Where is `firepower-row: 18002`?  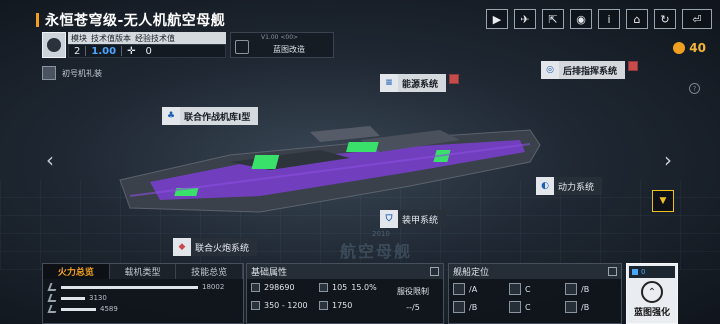 firepower-row: 18002 is located at coordinates (136, 287).